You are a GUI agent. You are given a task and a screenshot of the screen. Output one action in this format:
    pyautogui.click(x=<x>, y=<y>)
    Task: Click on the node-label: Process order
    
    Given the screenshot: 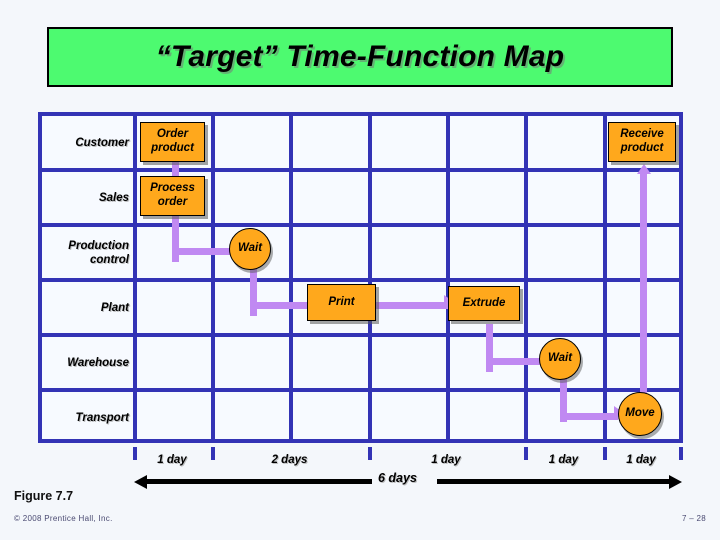 What is the action you would take?
    pyautogui.click(x=172, y=195)
    